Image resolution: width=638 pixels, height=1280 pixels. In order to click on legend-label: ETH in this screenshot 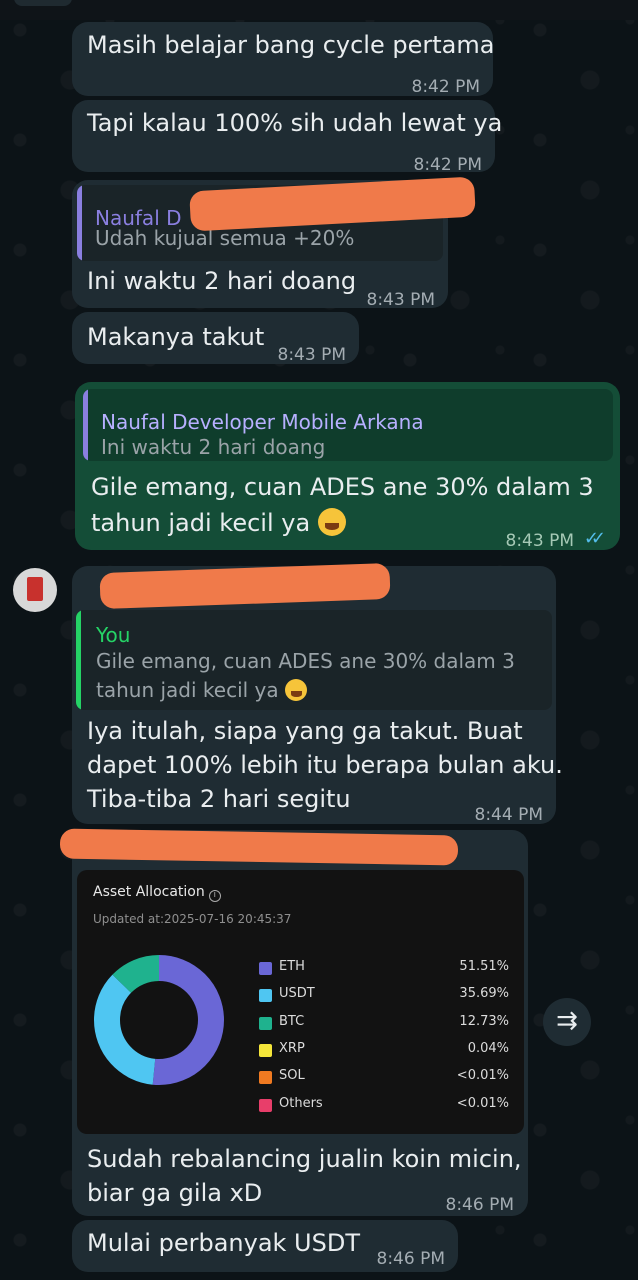, I will do `click(292, 966)`.